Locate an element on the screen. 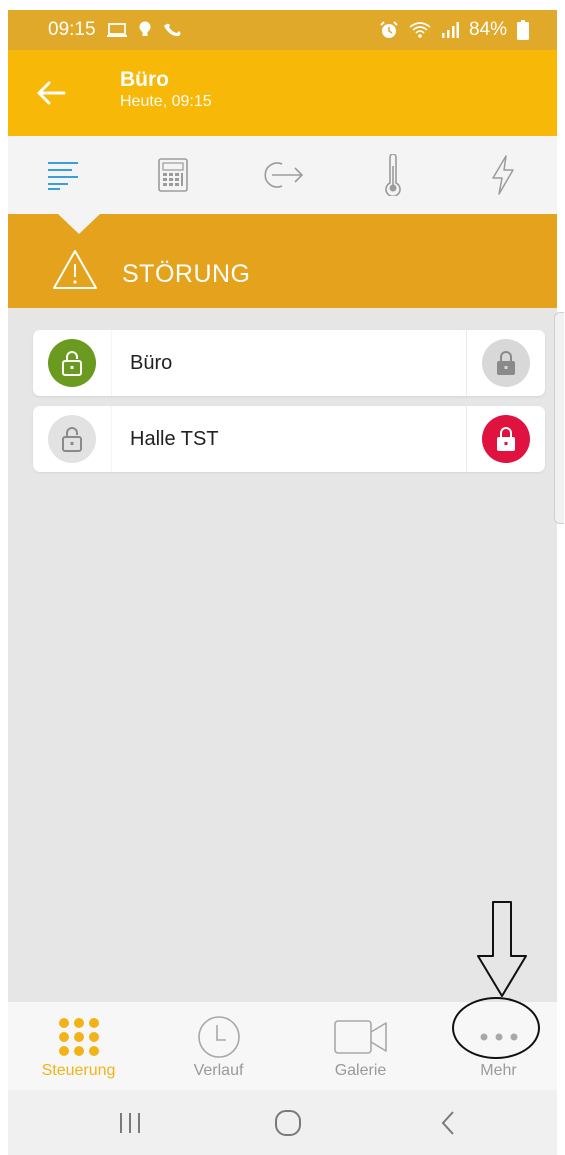 This screenshot has height=1155, width=565. keypad-icon is located at coordinates (173, 175).